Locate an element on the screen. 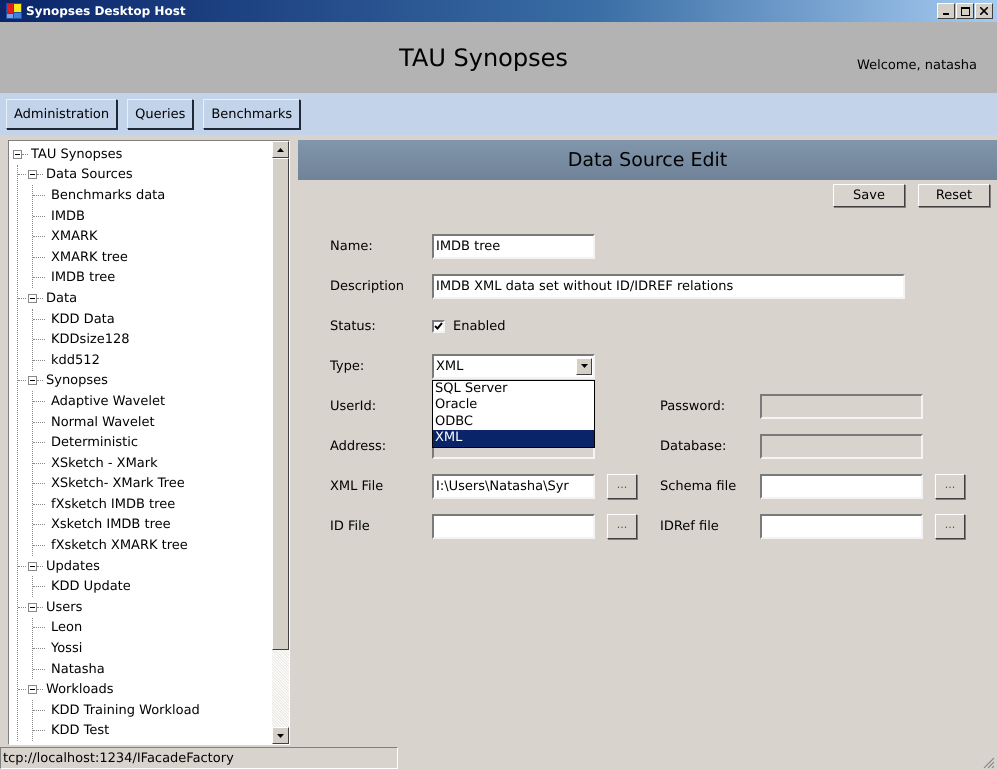 This screenshot has height=770, width=997. nav-button: Queries is located at coordinates (160, 114).